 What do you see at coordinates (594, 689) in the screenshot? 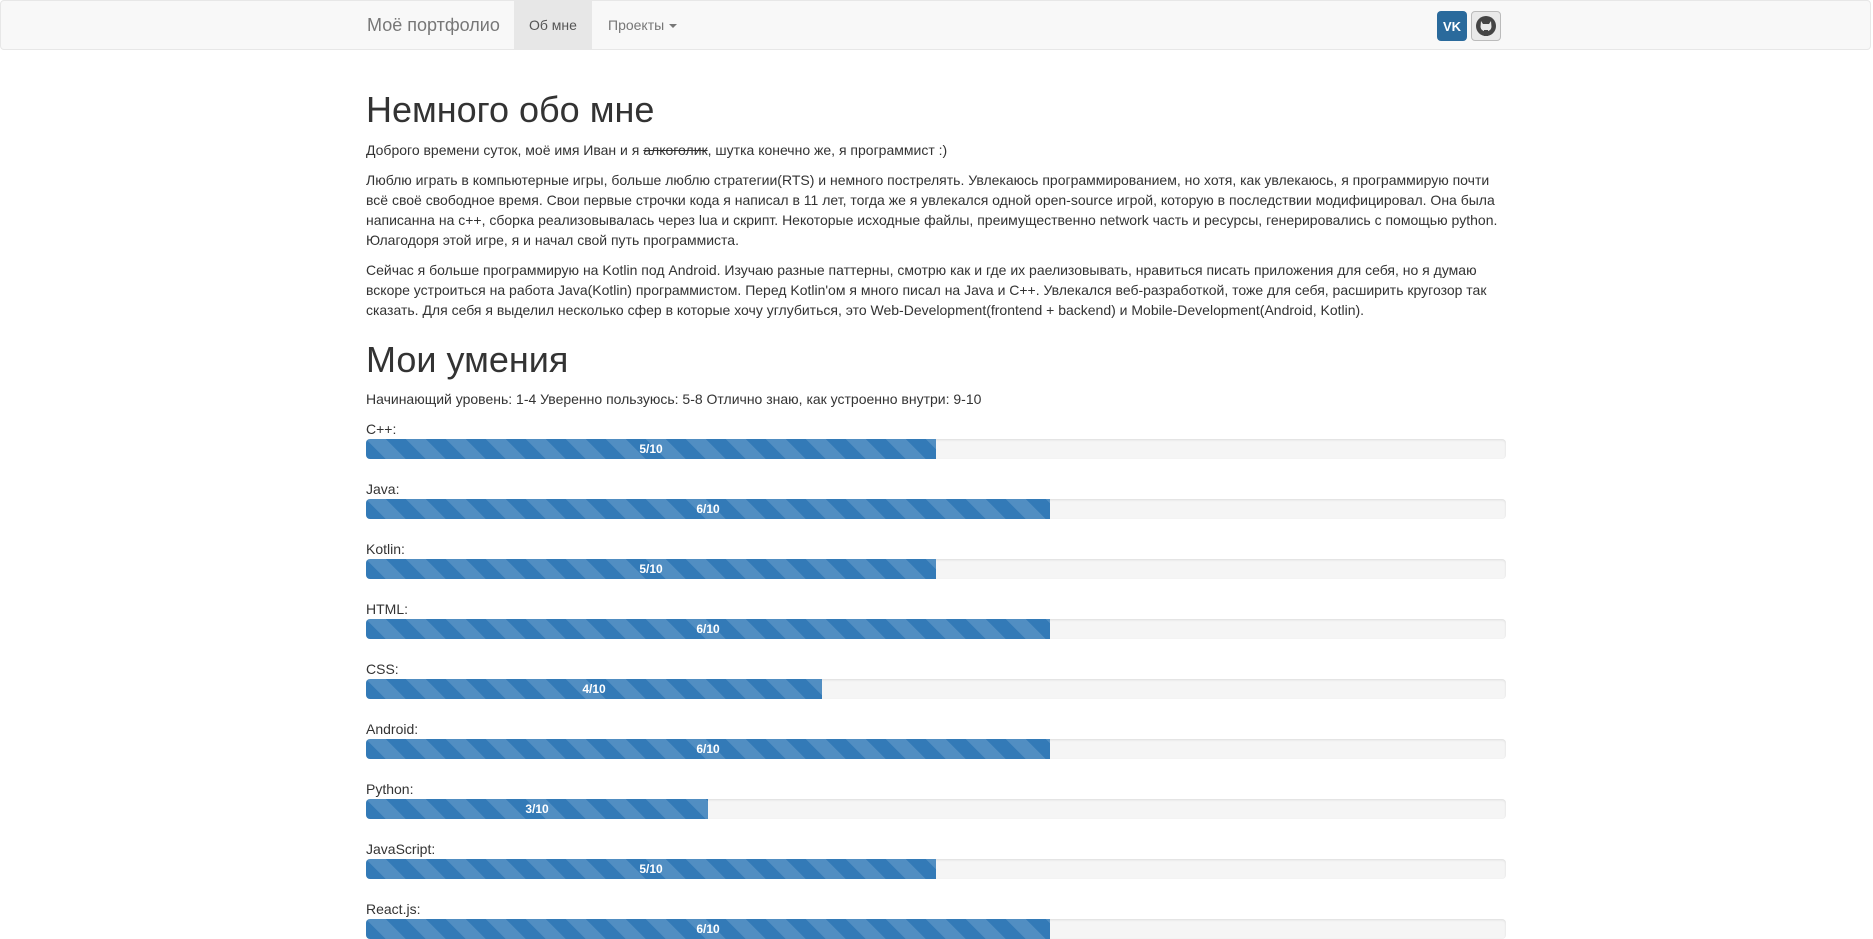
I see `skill-progress-bar: 4/10` at bounding box center [594, 689].